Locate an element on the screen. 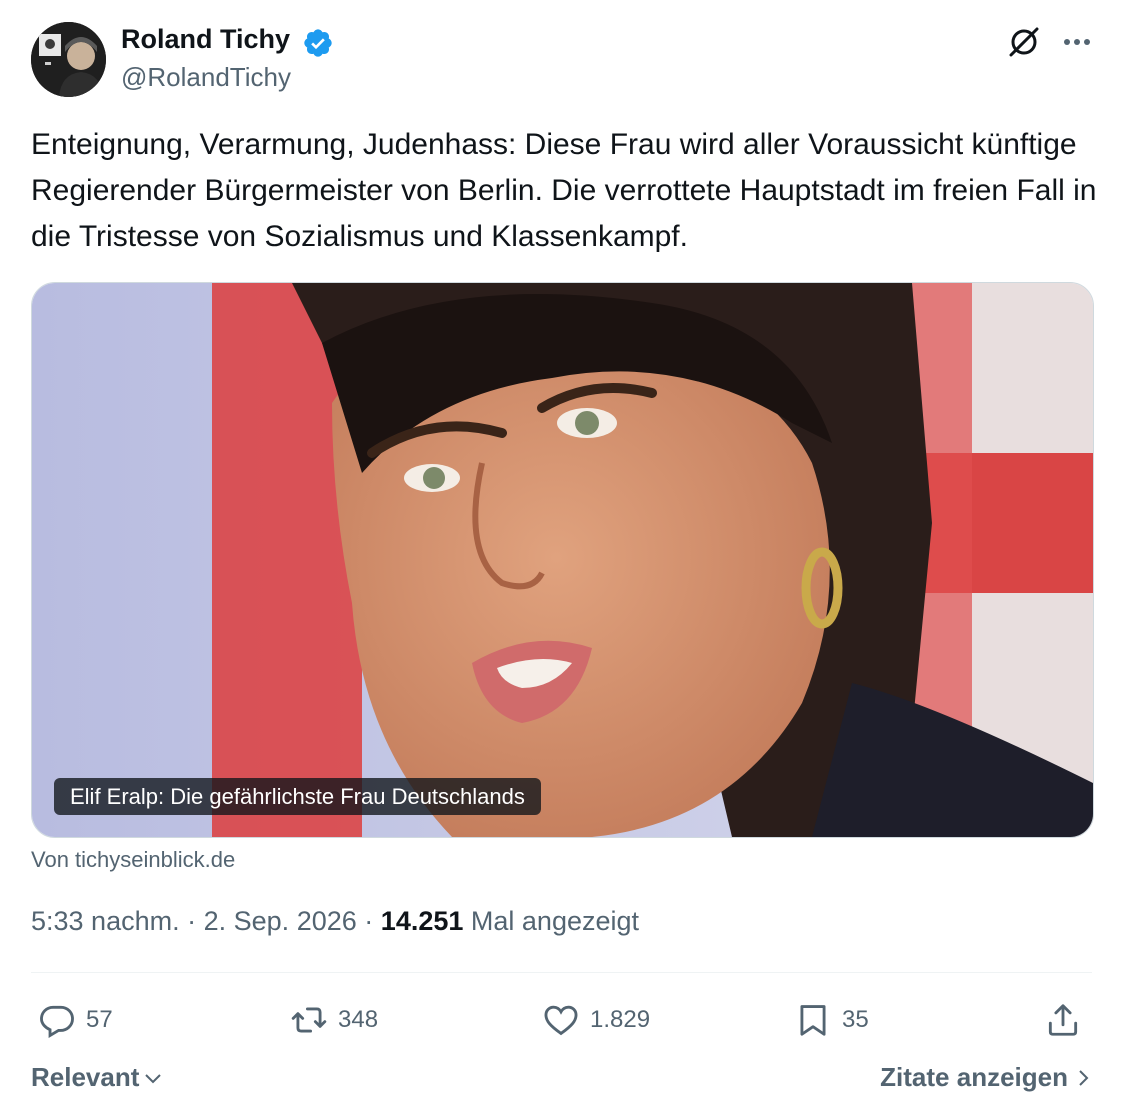 Image resolution: width=1123 pixels, height=1117 pixels. bookmark-button: 35 is located at coordinates (831, 1020).